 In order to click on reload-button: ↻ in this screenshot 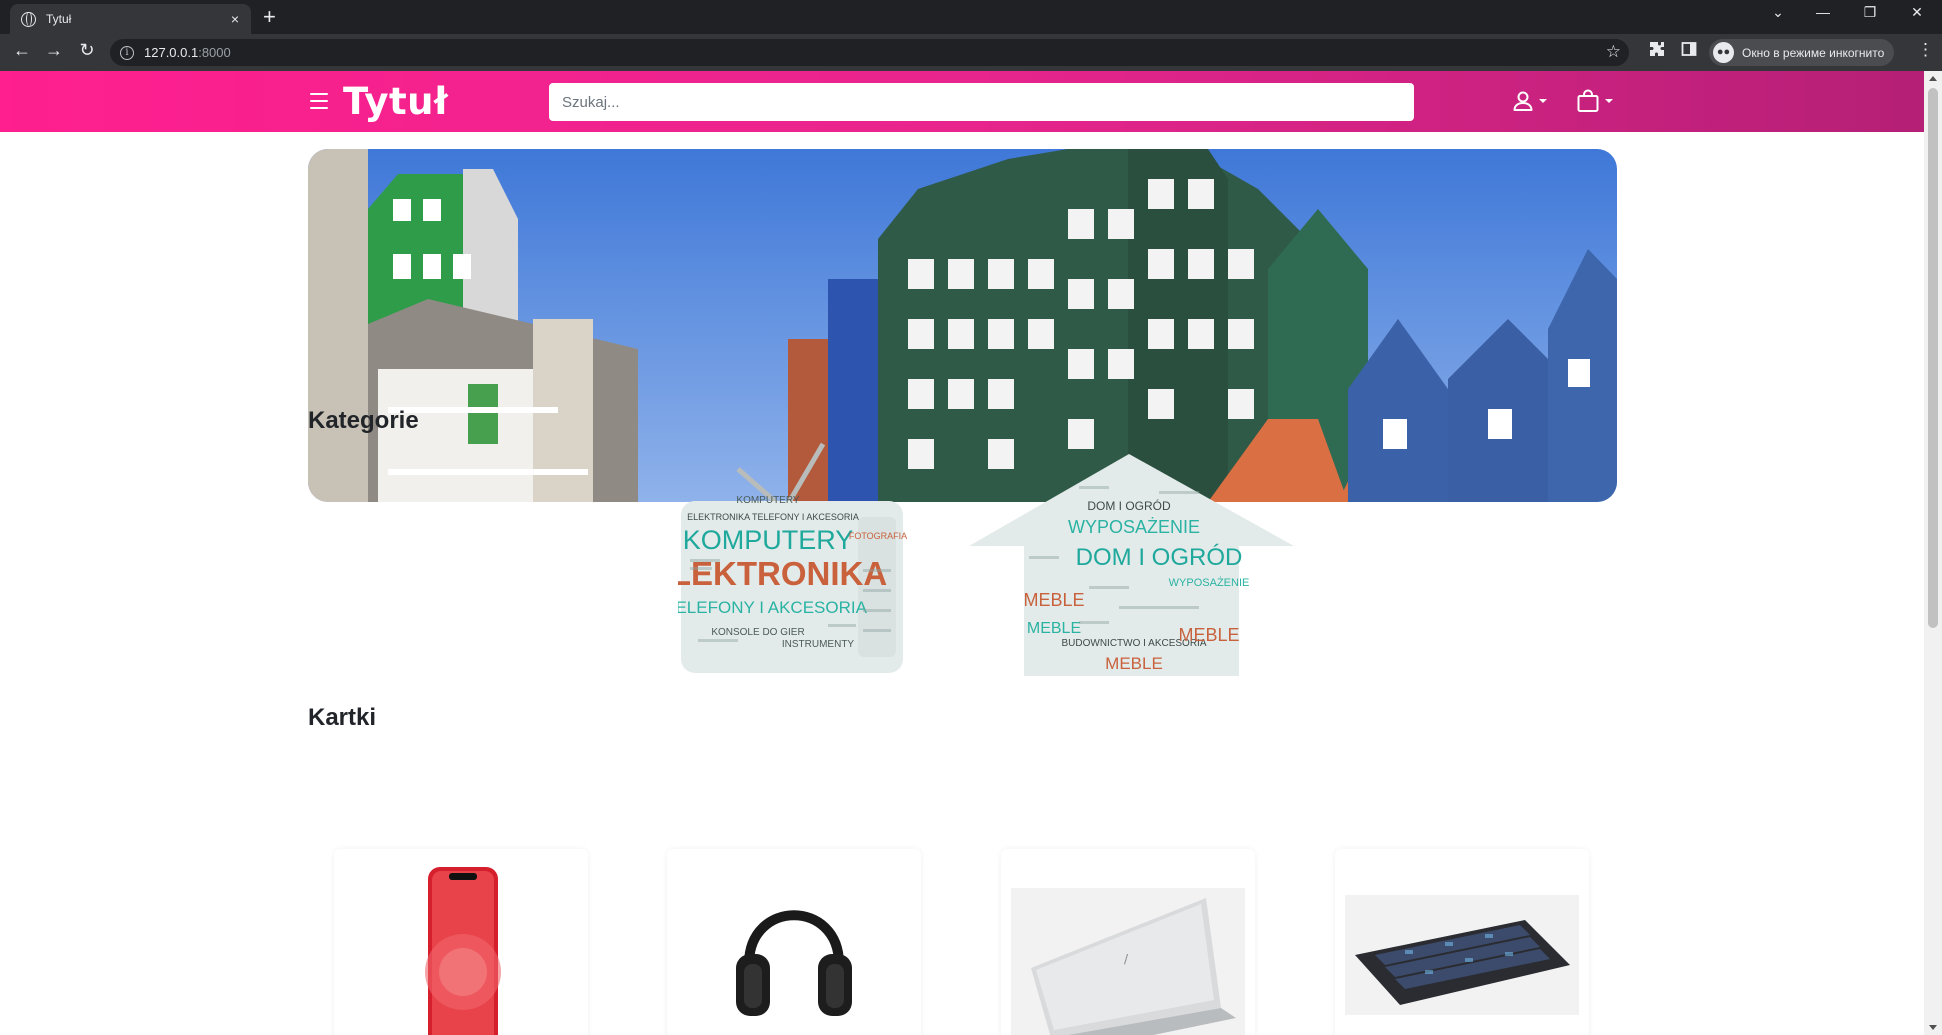, I will do `click(87, 50)`.